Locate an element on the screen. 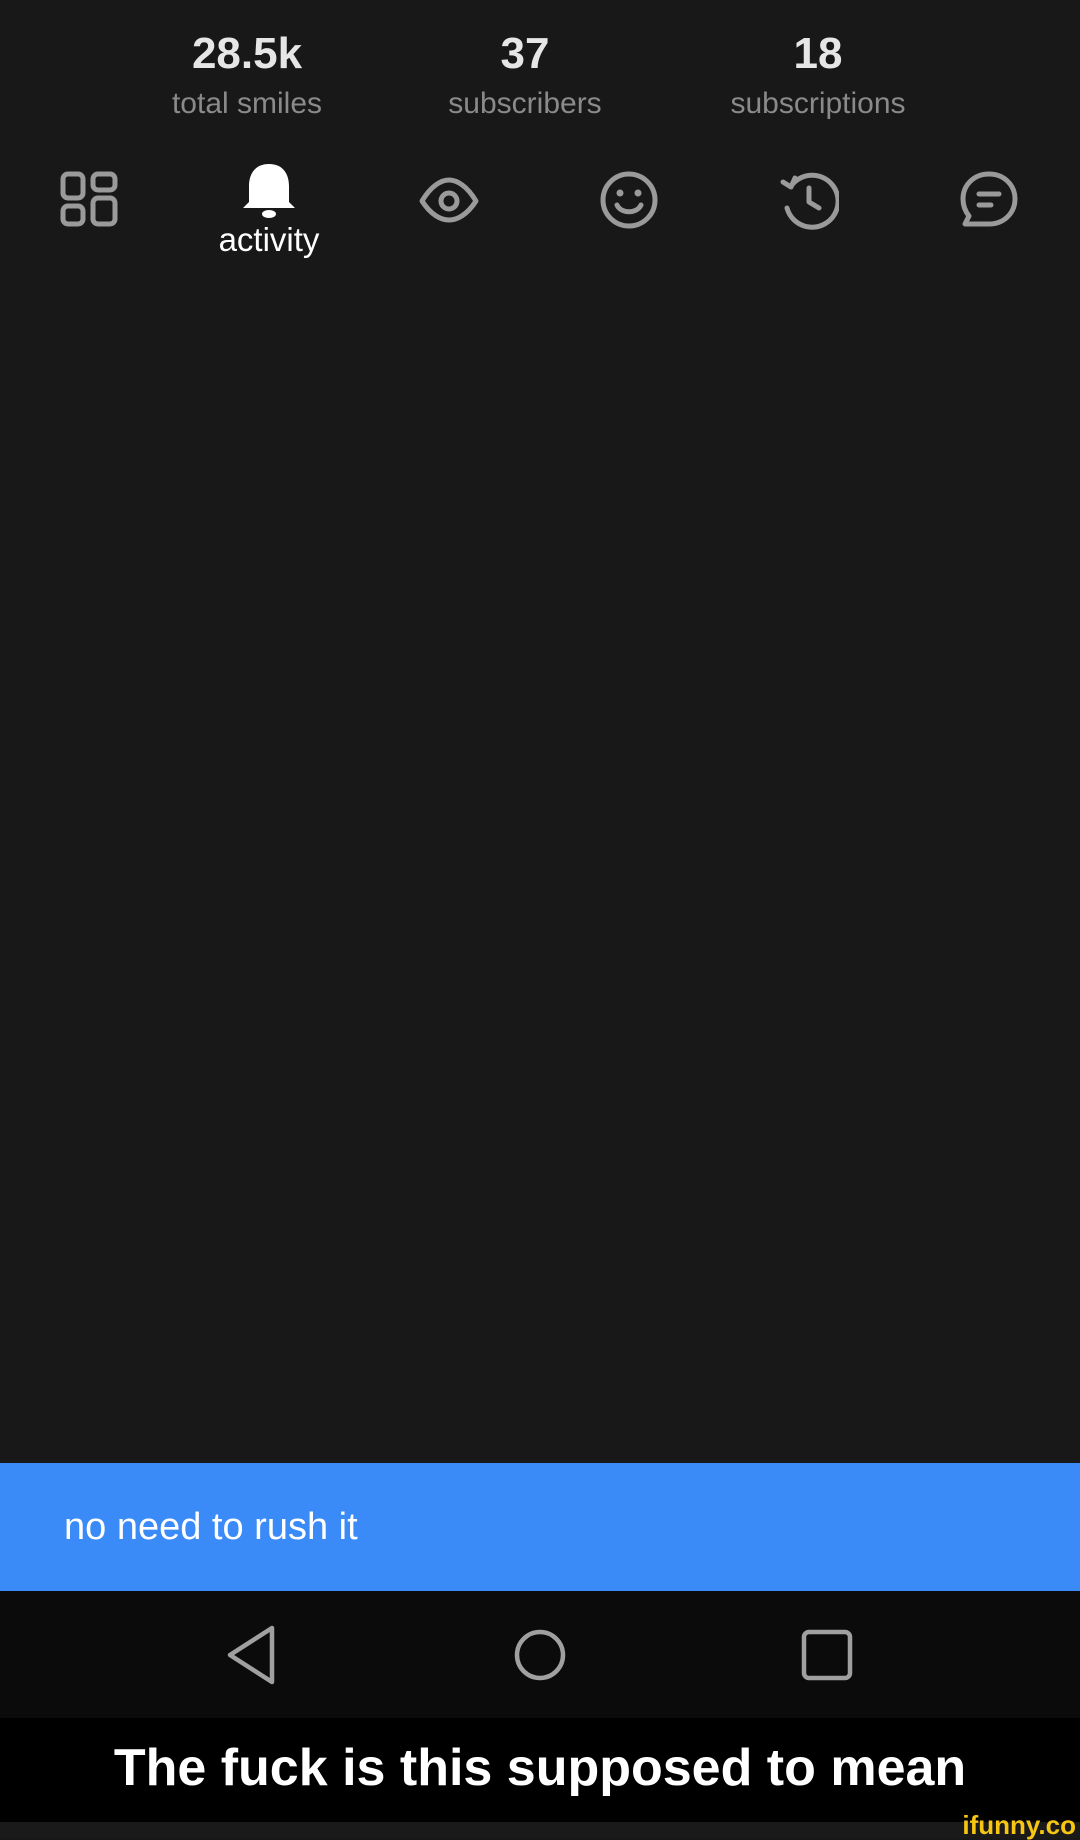  nav-back-button is located at coordinates (253, 1655).